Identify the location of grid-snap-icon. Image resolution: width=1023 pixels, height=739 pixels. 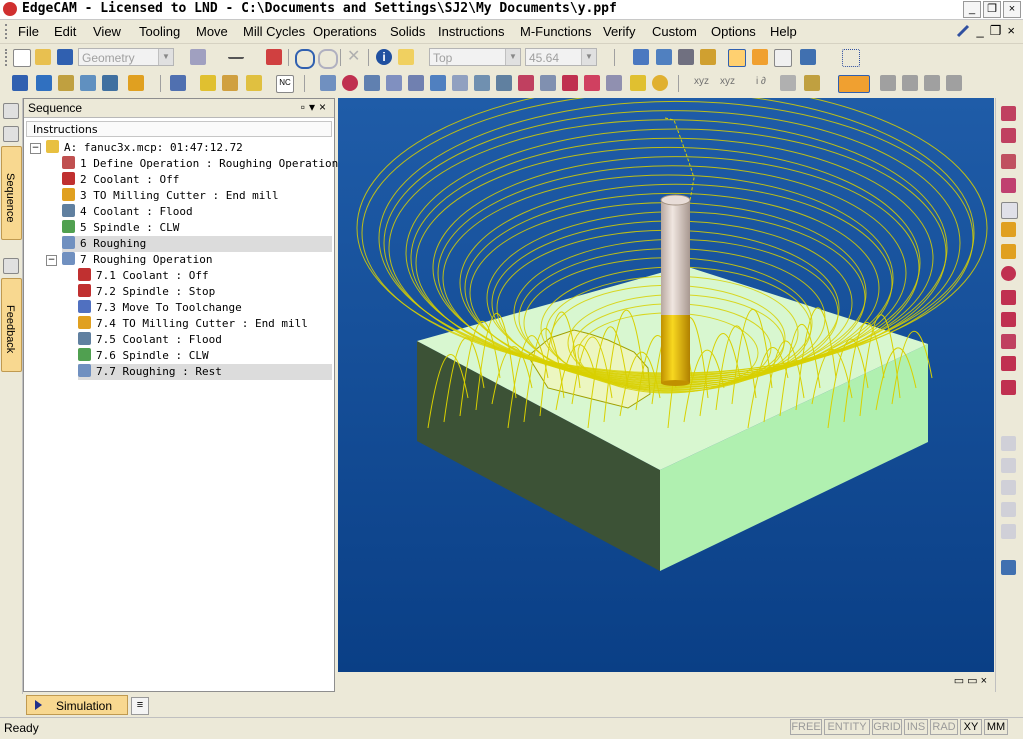
(664, 57).